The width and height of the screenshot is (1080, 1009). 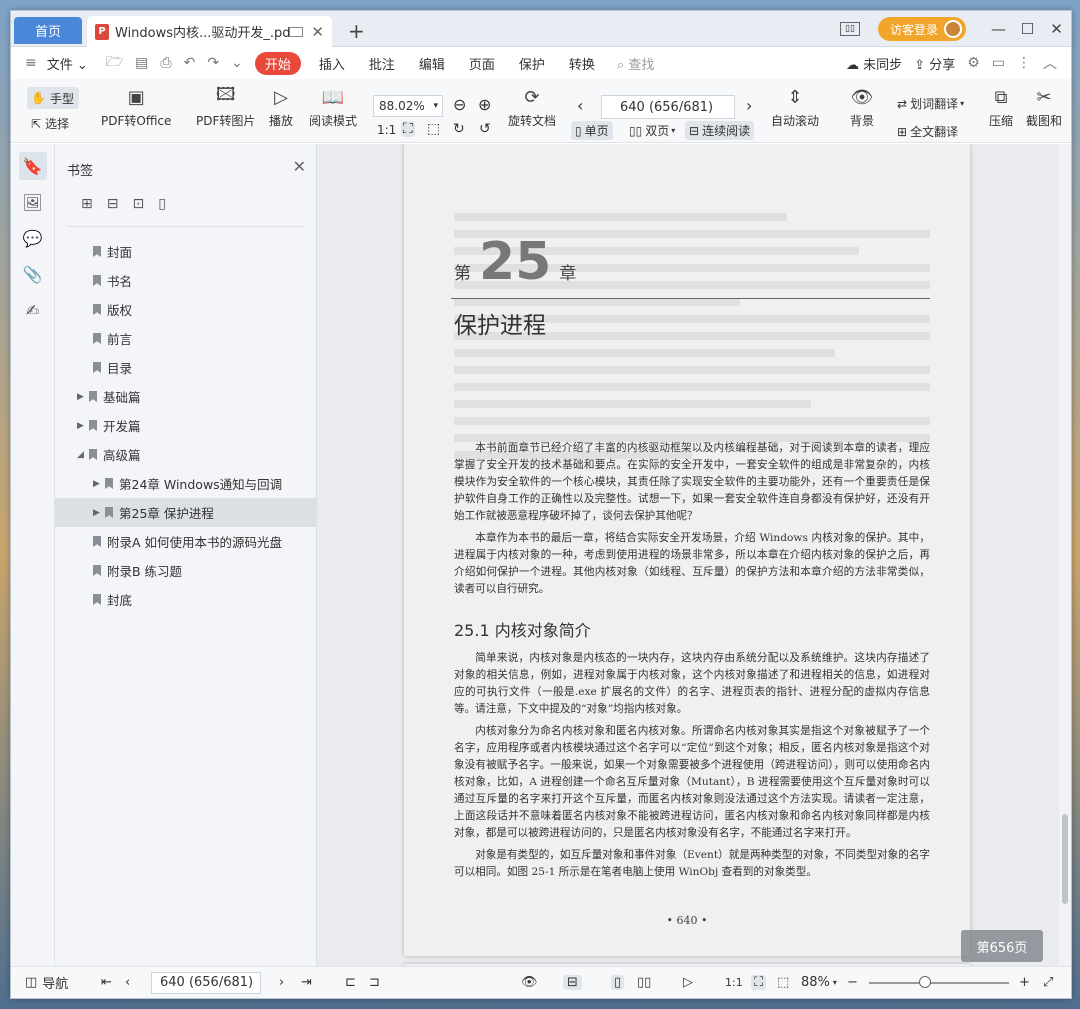 I want to click on play-icon: ▷, so click(x=688, y=982).